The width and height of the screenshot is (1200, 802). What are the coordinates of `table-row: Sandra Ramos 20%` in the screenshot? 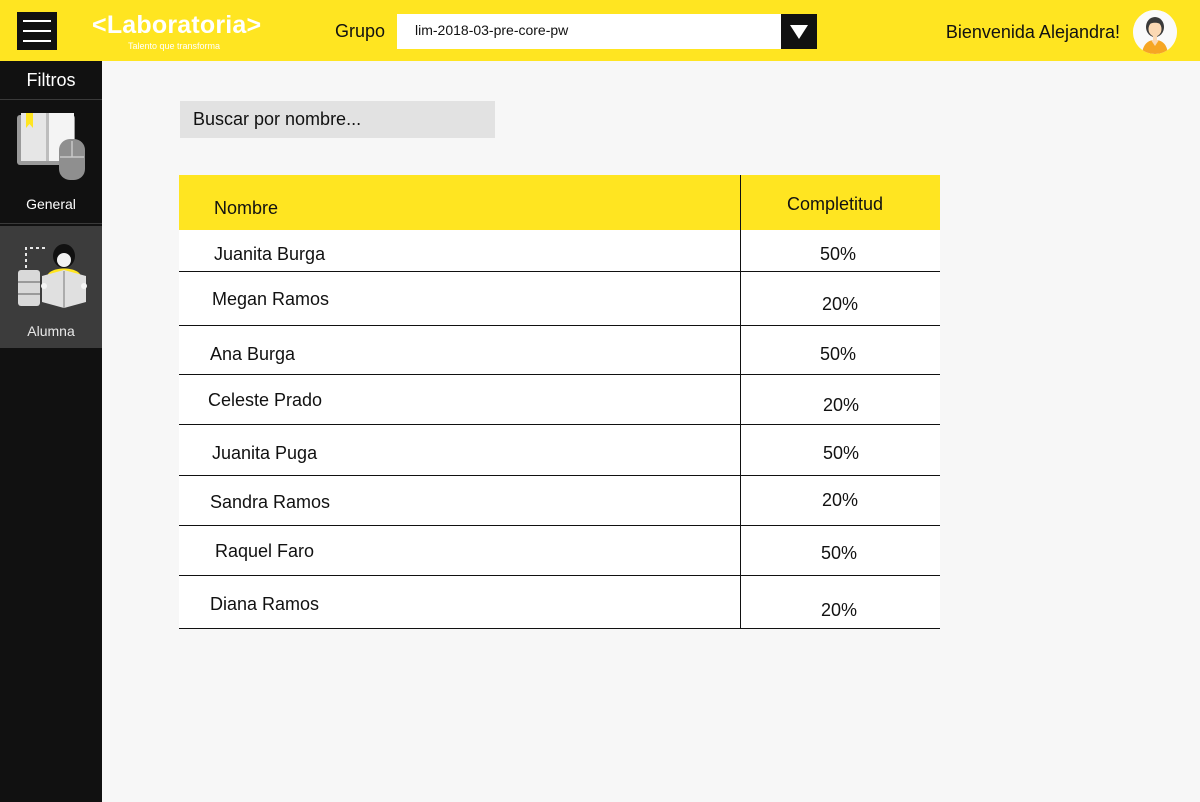 It's located at (559, 501).